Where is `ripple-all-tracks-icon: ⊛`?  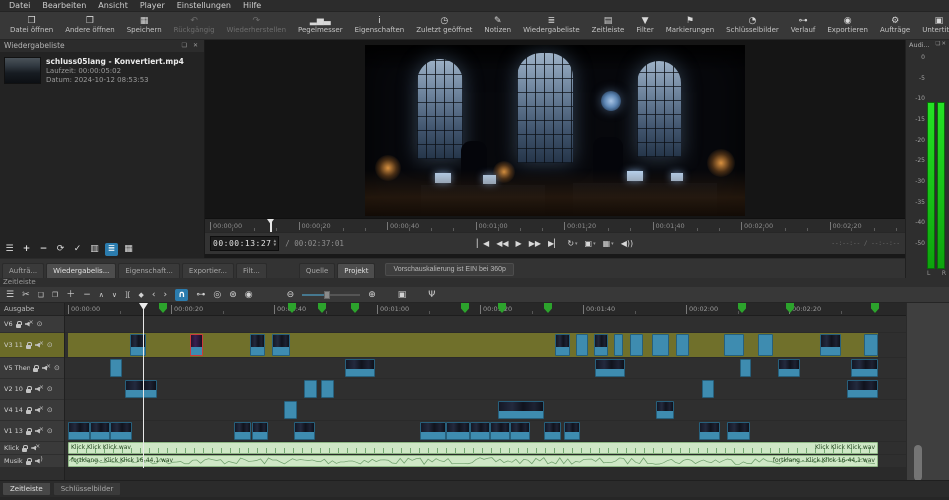
ripple-all-tracks-icon: ⊛ is located at coordinates (233, 295).